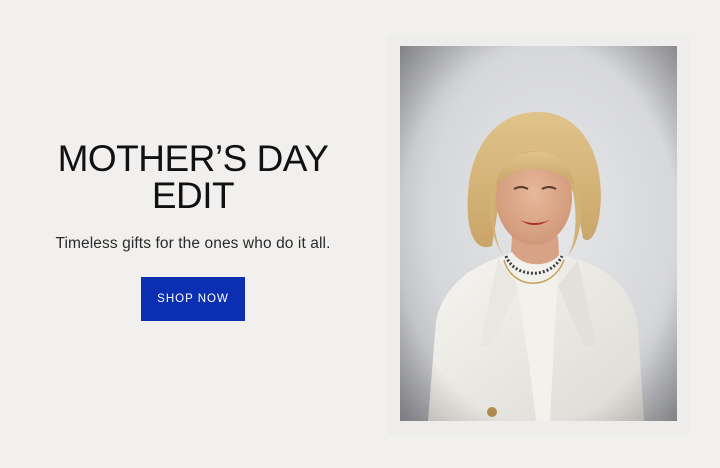 The image size is (720, 468). I want to click on headline-line-1: MOTHER’S DAY, so click(193, 158).